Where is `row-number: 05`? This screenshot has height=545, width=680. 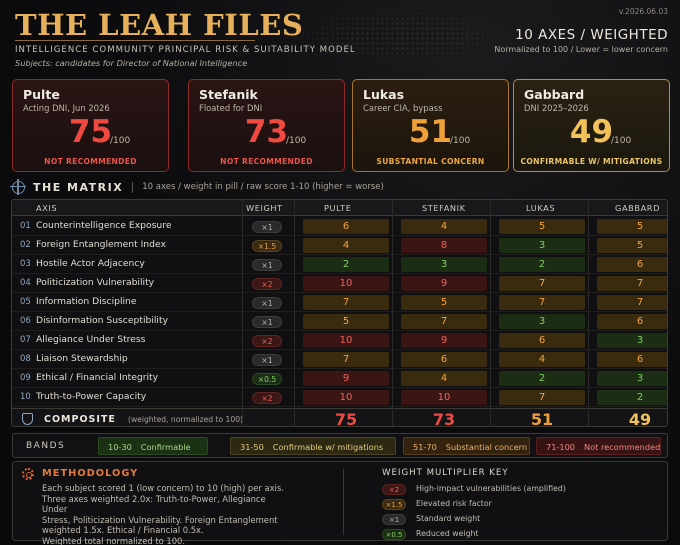 row-number: 05 is located at coordinates (25, 302).